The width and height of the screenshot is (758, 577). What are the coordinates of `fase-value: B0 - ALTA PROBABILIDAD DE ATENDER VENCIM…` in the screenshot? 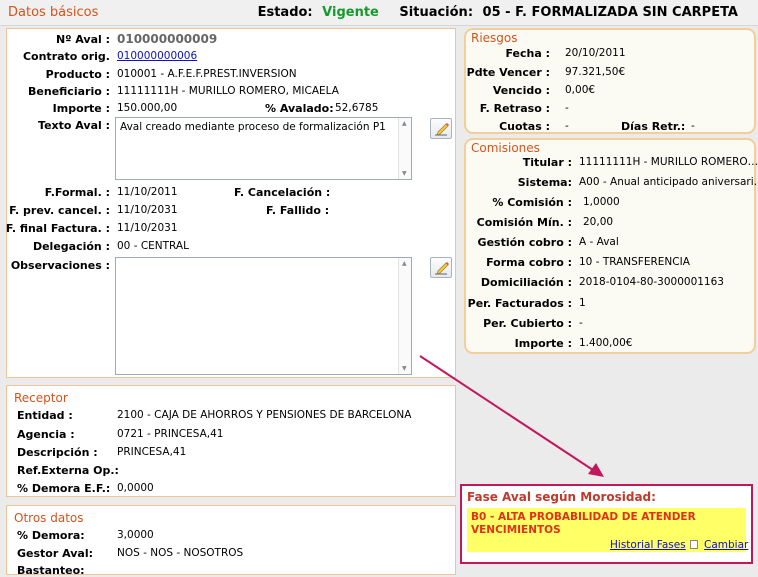 It's located at (583, 523).